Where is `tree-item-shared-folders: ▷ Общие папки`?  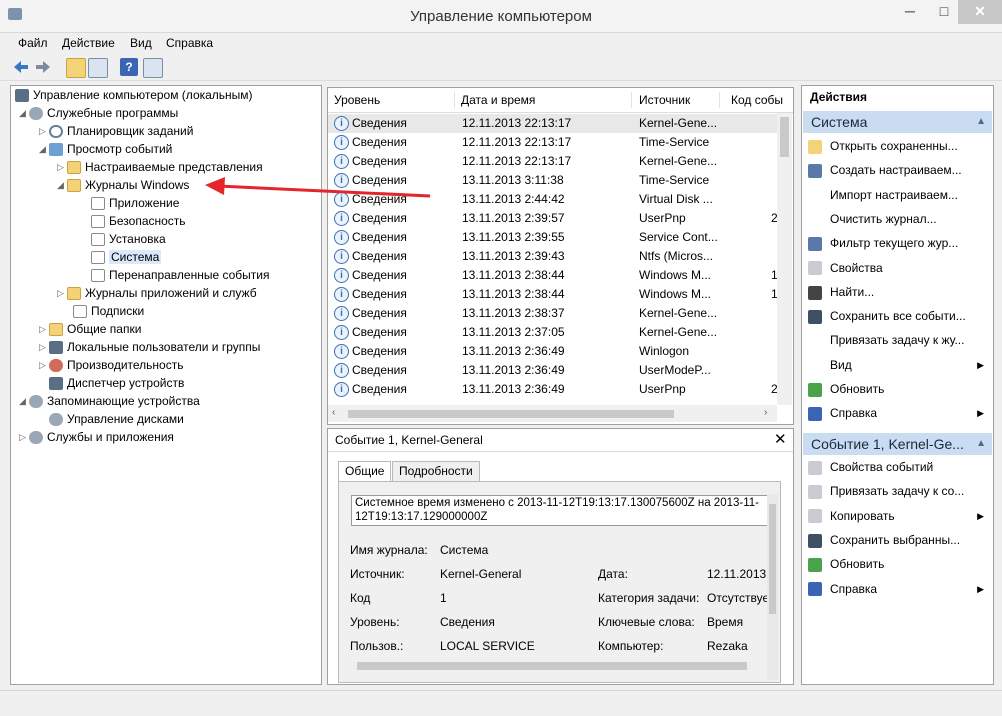
tree-item-shared-folders: ▷ Общие папки is located at coordinates (90, 329).